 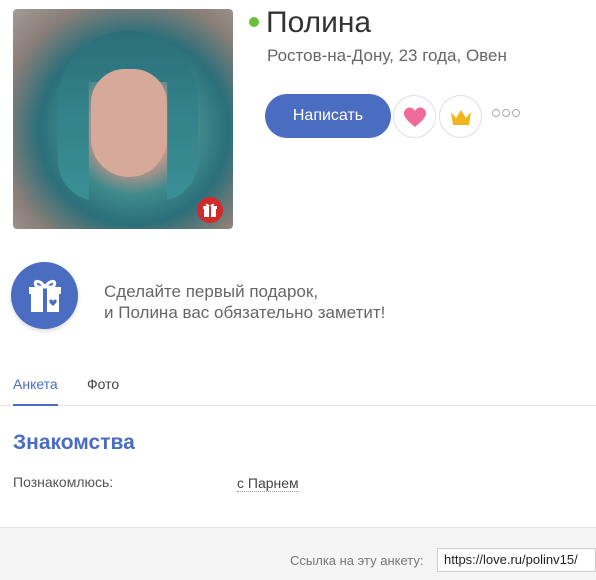 I want to click on tab-profile: Анкета, so click(x=35, y=391).